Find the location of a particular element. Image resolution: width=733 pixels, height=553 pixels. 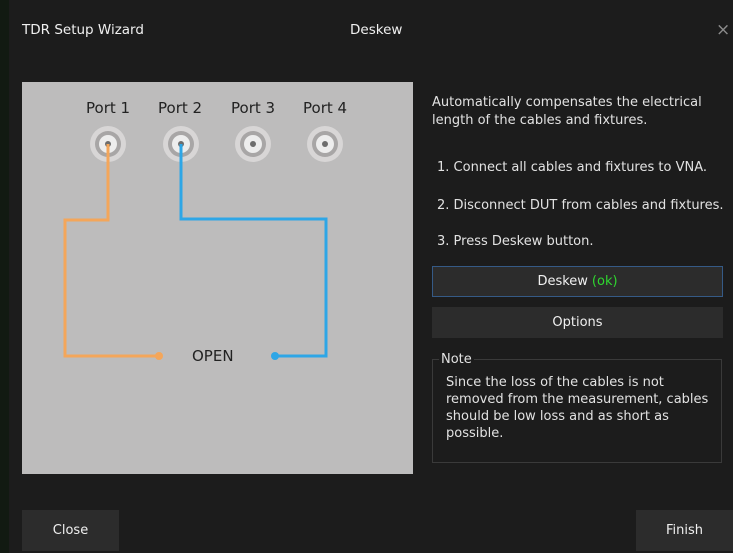

note-title: Note is located at coordinates (456, 359).